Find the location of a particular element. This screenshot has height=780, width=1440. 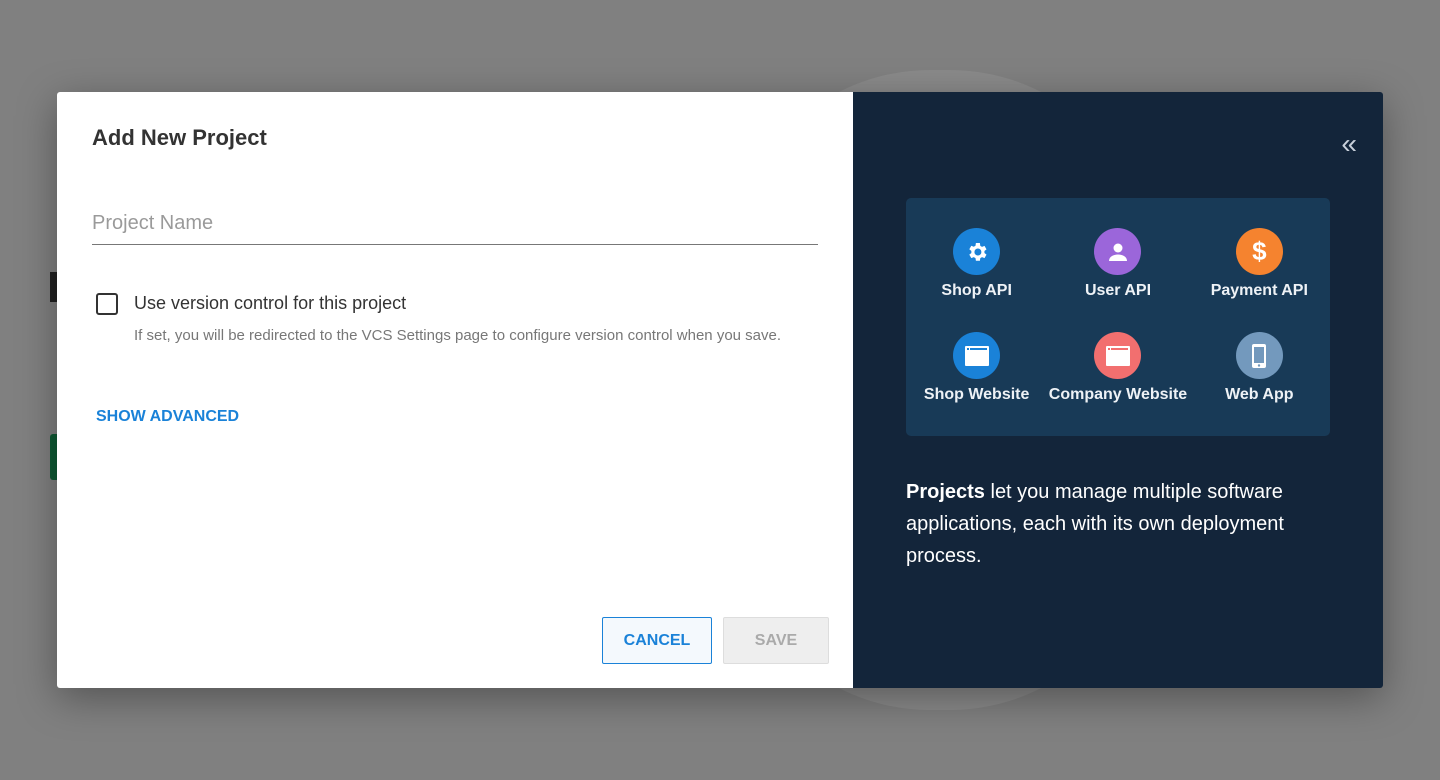

dialog-title: Add New Project is located at coordinates (179, 137).